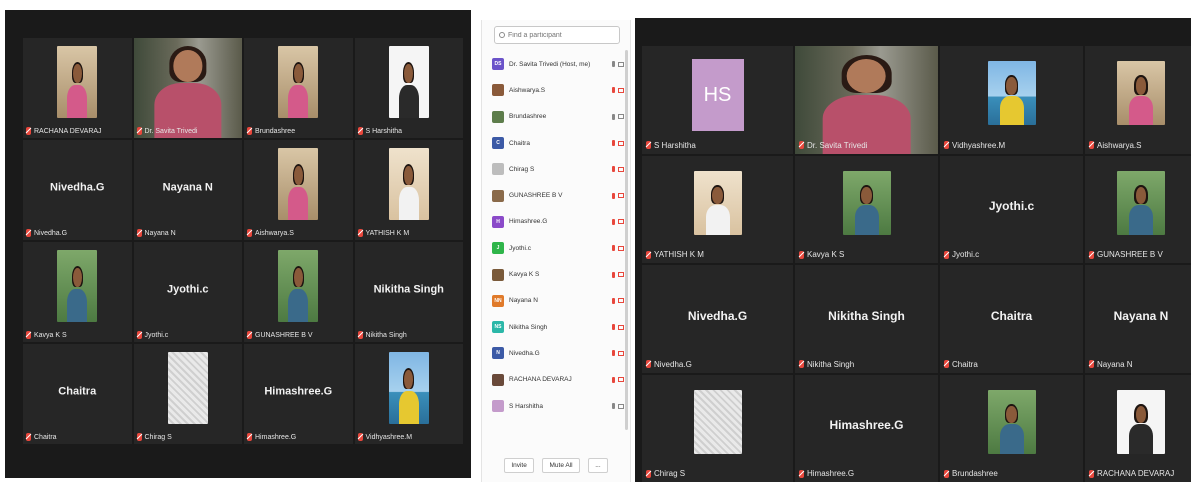 This screenshot has width=1191, height=482. I want to click on invite-button: Invite, so click(519, 465).